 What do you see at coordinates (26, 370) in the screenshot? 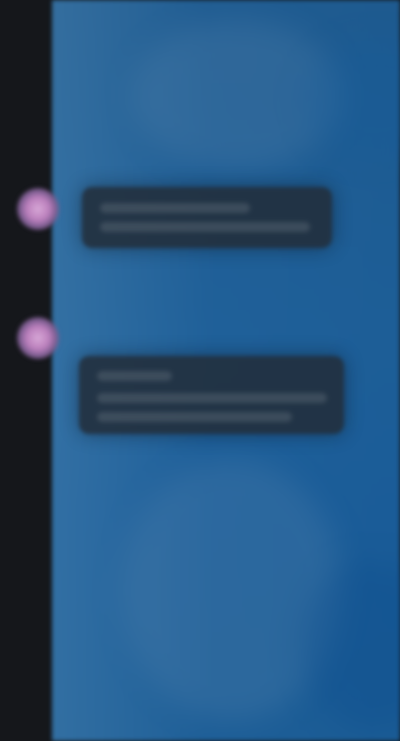
I see `left-sidebar` at bounding box center [26, 370].